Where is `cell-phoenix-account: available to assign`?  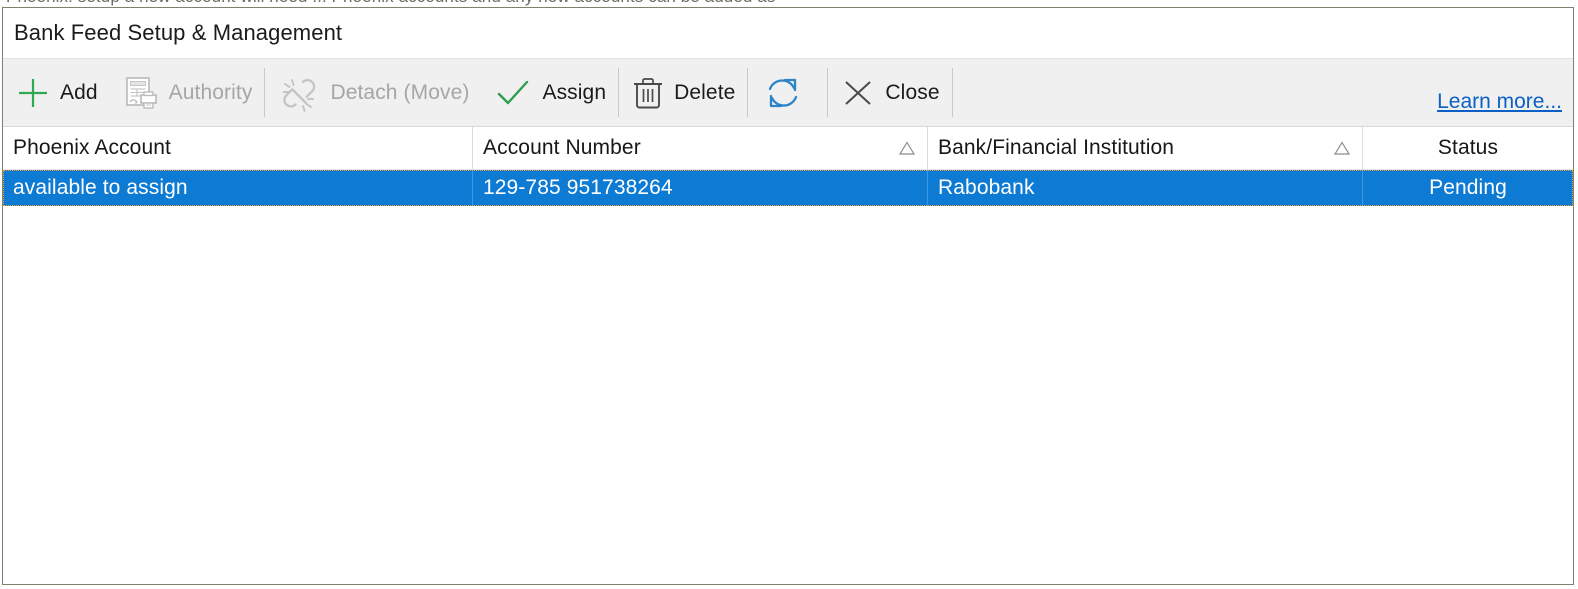 cell-phoenix-account: available to assign is located at coordinates (238, 188).